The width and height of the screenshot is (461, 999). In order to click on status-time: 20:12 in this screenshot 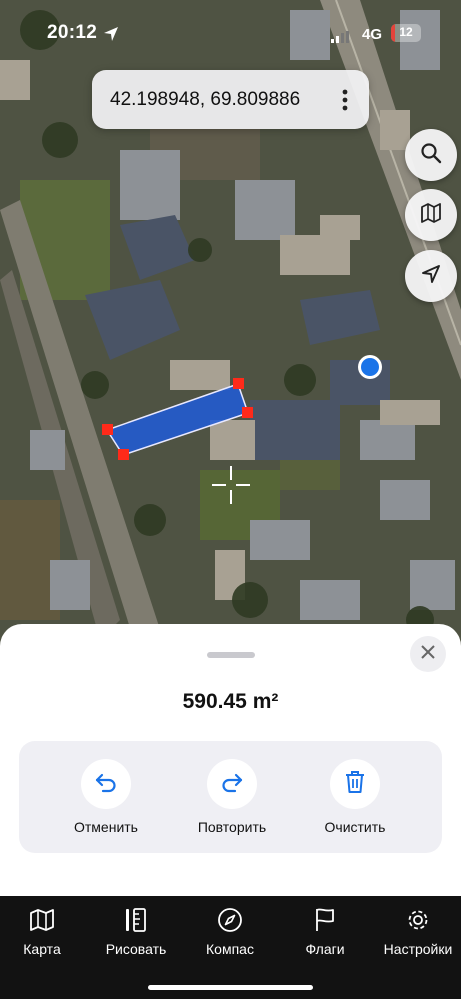, I will do `click(72, 32)`.